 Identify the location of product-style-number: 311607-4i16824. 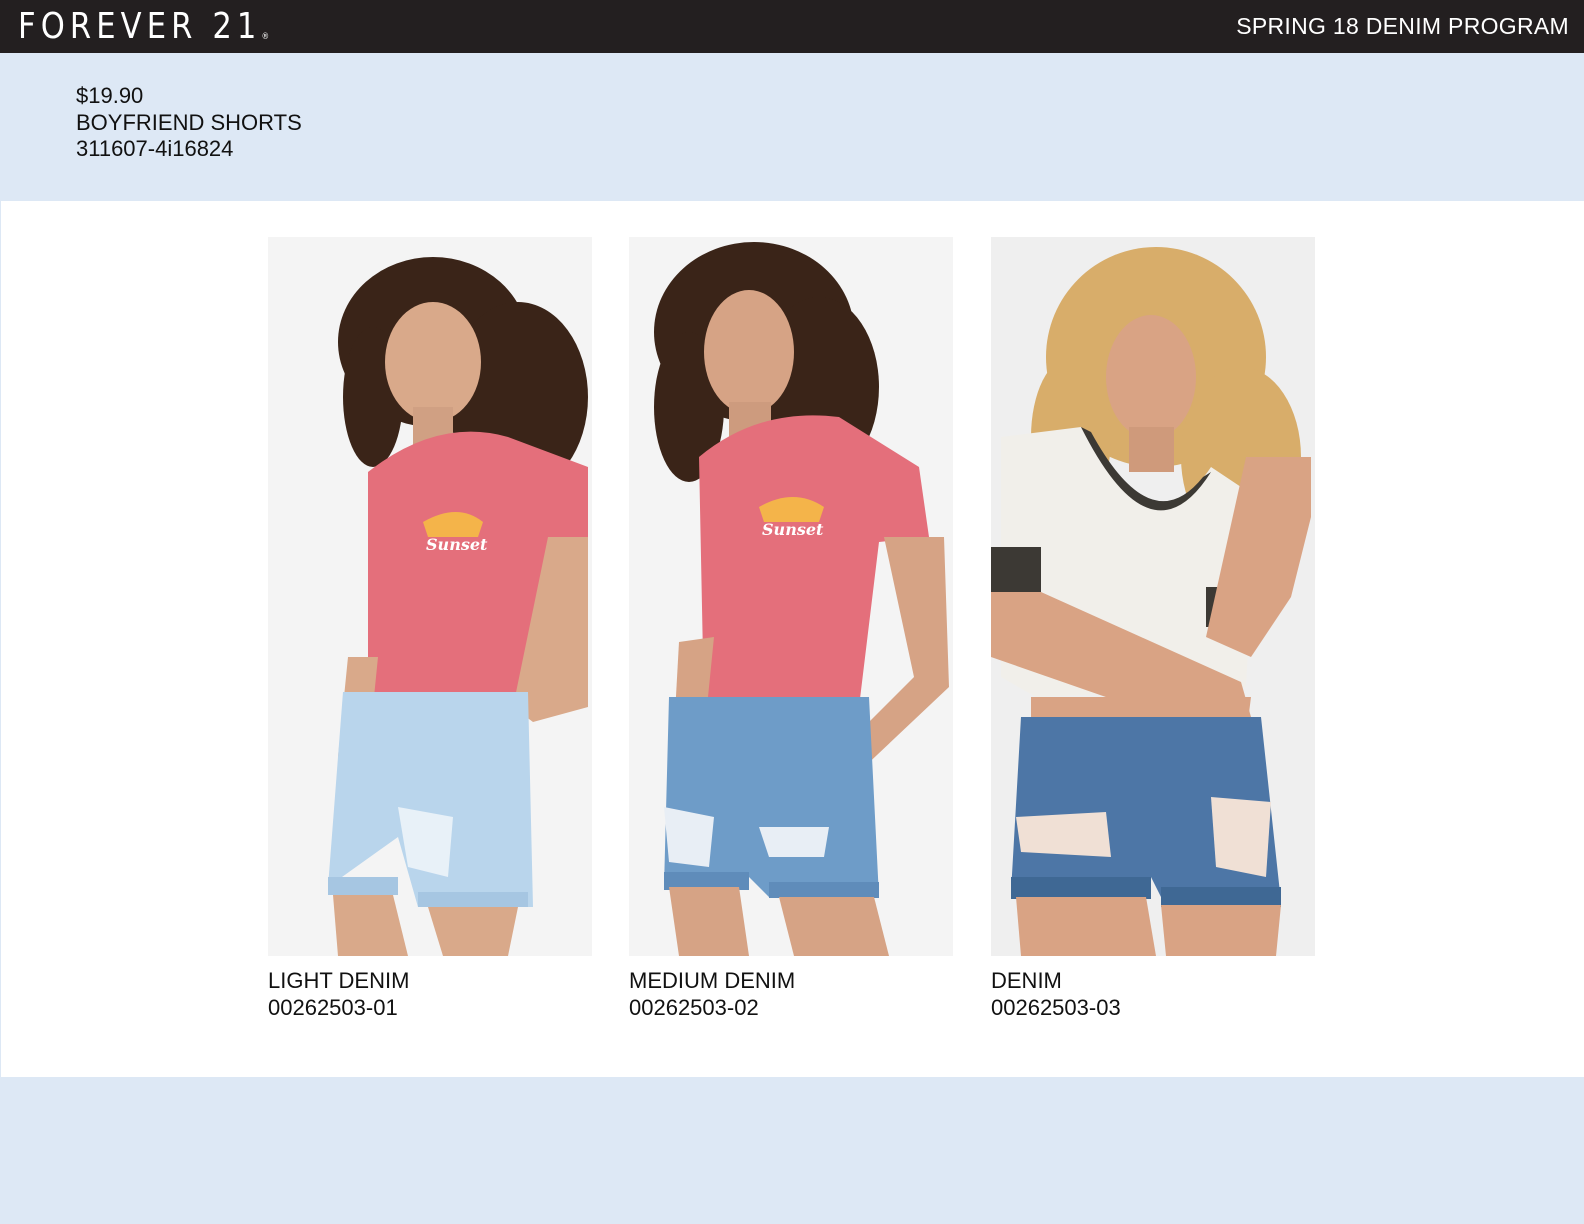
(155, 148).